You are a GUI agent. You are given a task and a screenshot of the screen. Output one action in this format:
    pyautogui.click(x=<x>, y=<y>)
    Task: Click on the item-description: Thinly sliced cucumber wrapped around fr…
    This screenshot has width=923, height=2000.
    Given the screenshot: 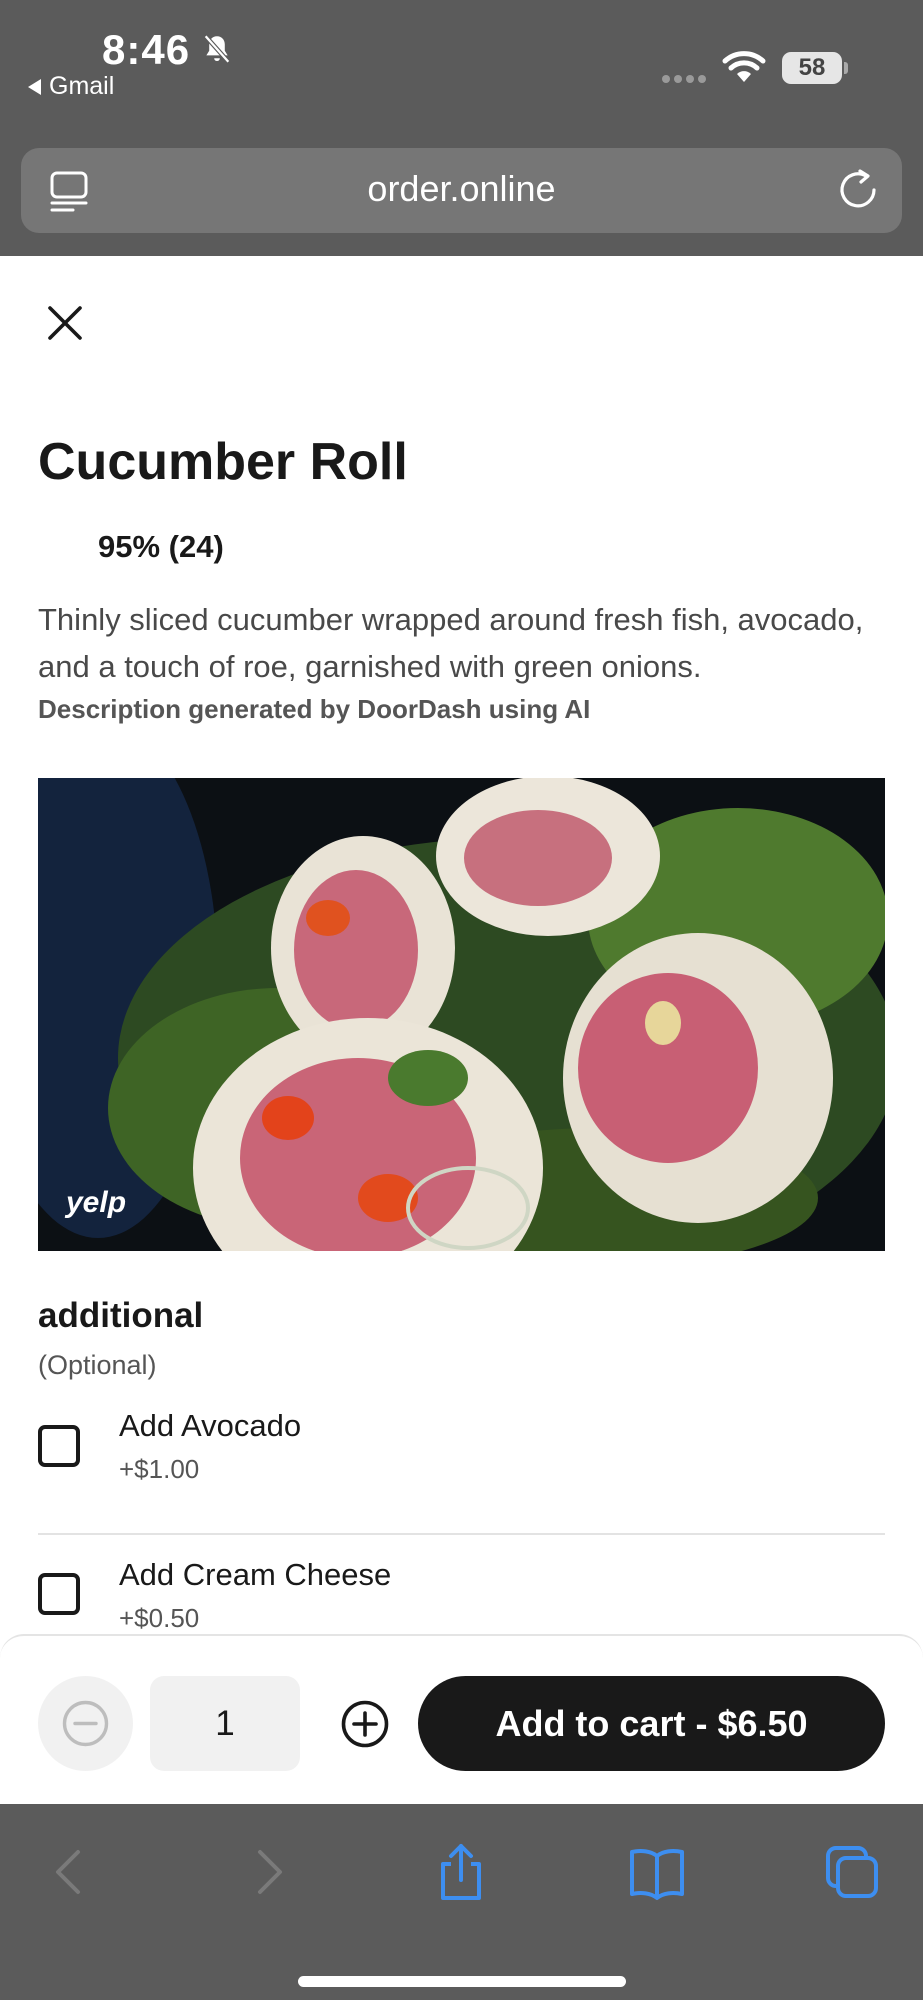 What is the action you would take?
    pyautogui.click(x=451, y=643)
    